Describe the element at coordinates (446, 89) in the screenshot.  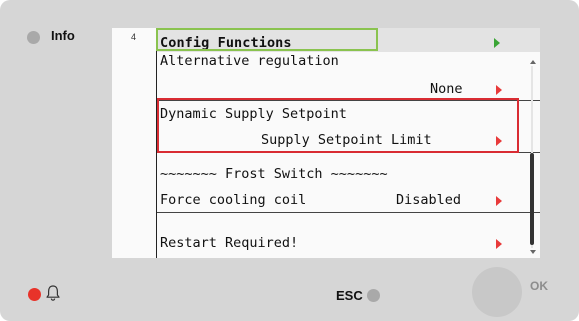
I see `alt-regulation-value: None` at that location.